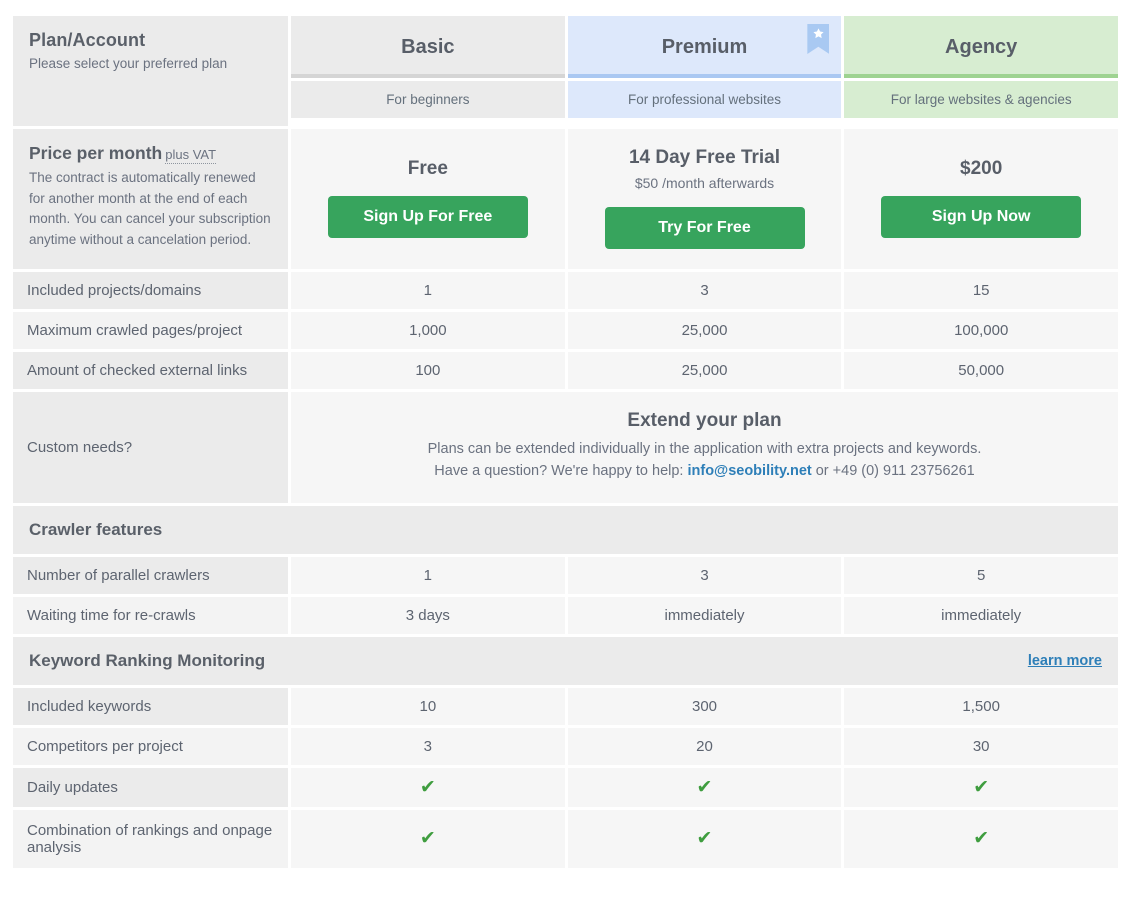 Image resolution: width=1140 pixels, height=899 pixels. What do you see at coordinates (704, 746) in the screenshot?
I see `row-value-premium: 20` at bounding box center [704, 746].